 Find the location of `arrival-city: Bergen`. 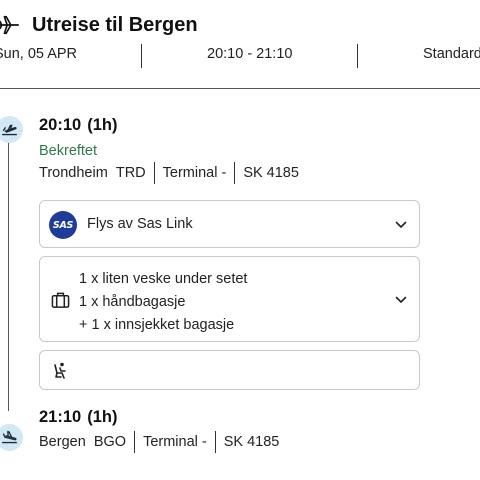

arrival-city: Bergen is located at coordinates (62, 442).